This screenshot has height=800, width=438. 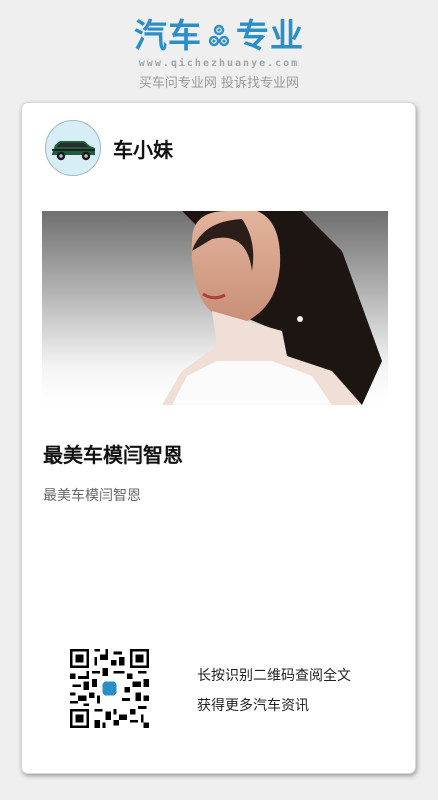 I want to click on gear-icon, so click(x=219, y=38).